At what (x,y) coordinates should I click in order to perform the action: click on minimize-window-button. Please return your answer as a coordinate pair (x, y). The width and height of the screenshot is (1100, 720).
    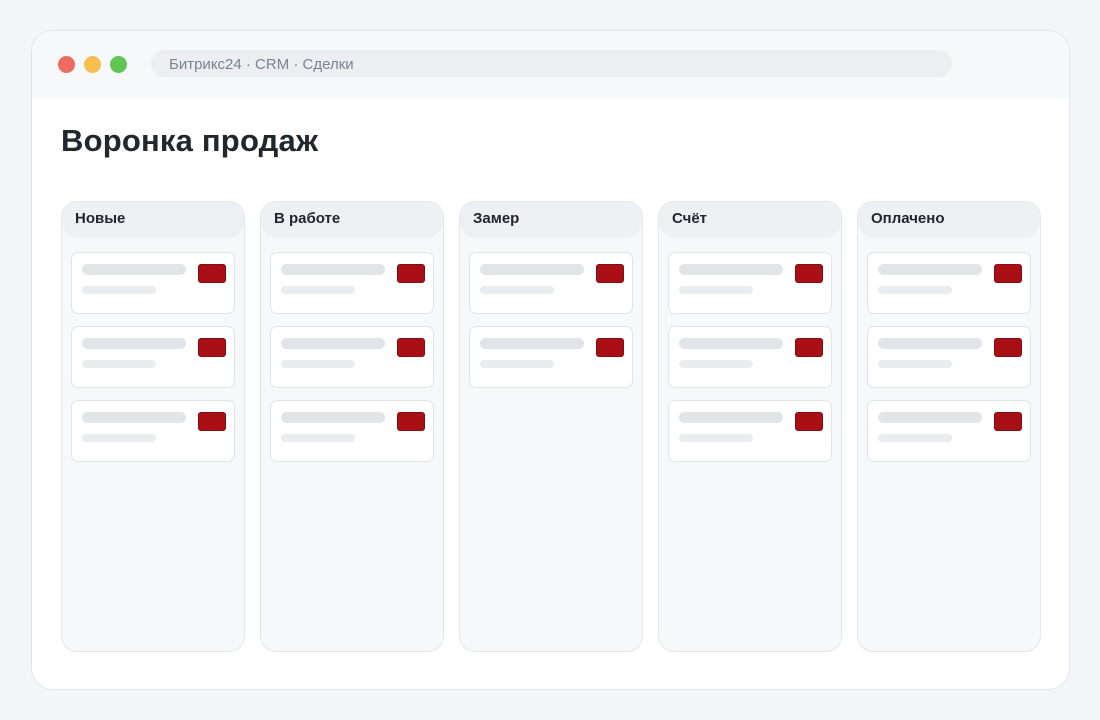
    Looking at the image, I should click on (92, 64).